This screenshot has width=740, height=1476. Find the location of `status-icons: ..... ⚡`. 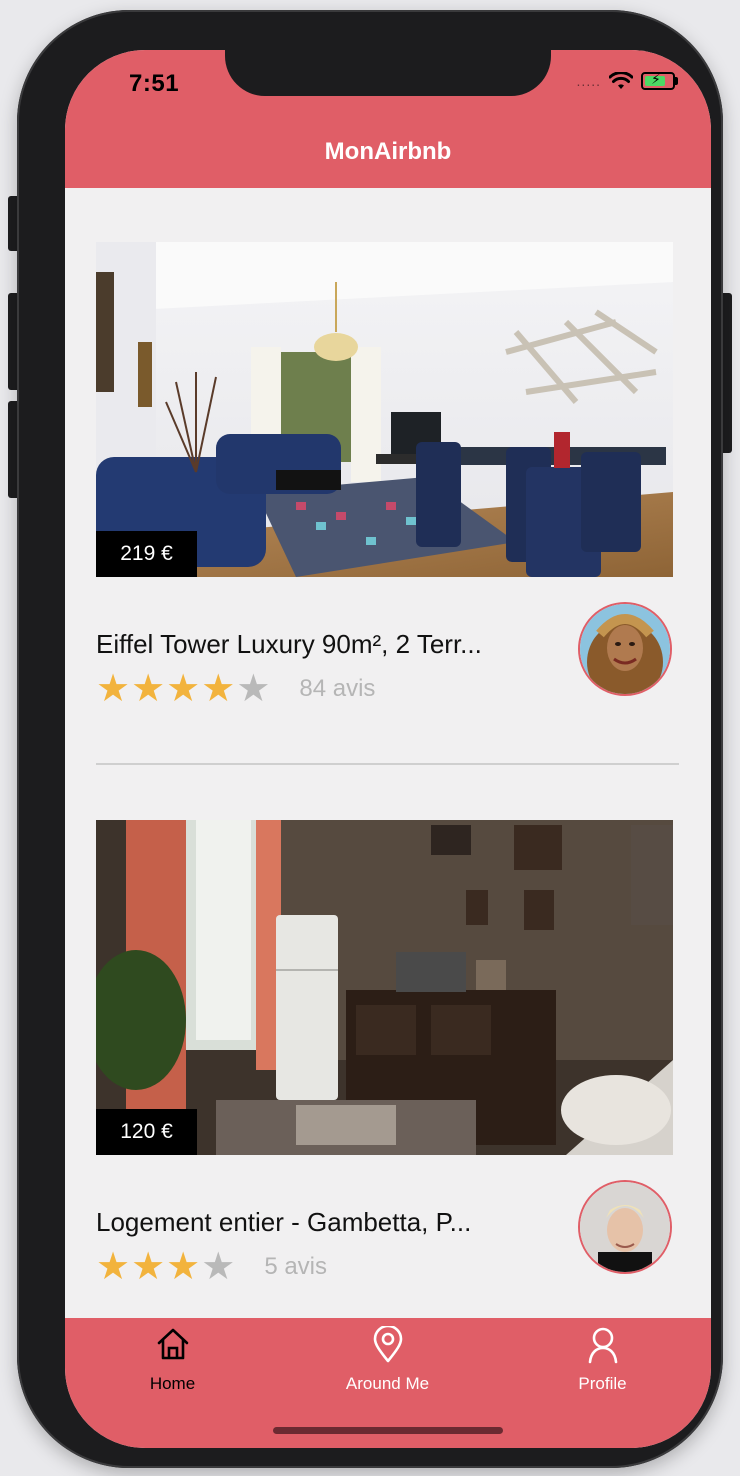

status-icons: ..... ⚡ is located at coordinates (627, 80).